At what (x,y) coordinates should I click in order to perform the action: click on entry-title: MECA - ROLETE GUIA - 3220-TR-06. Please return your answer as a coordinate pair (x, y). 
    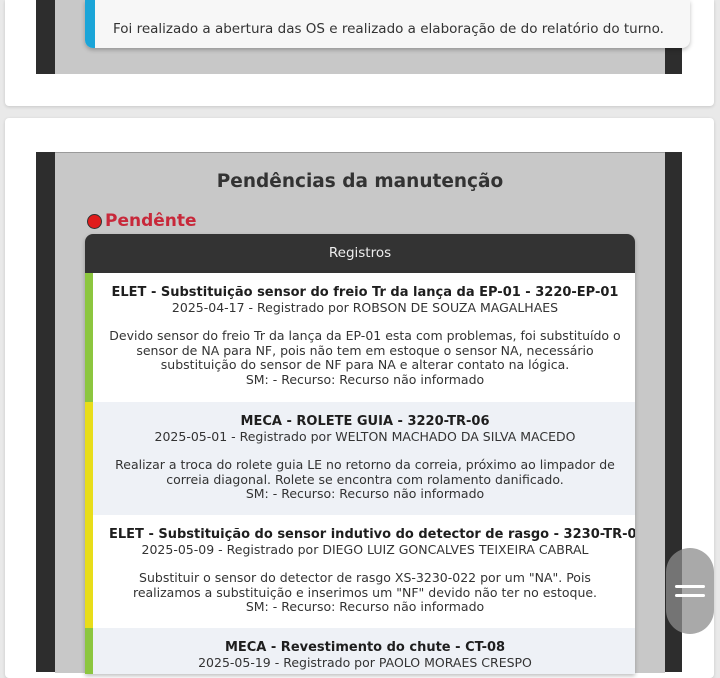
    Looking at the image, I should click on (365, 421).